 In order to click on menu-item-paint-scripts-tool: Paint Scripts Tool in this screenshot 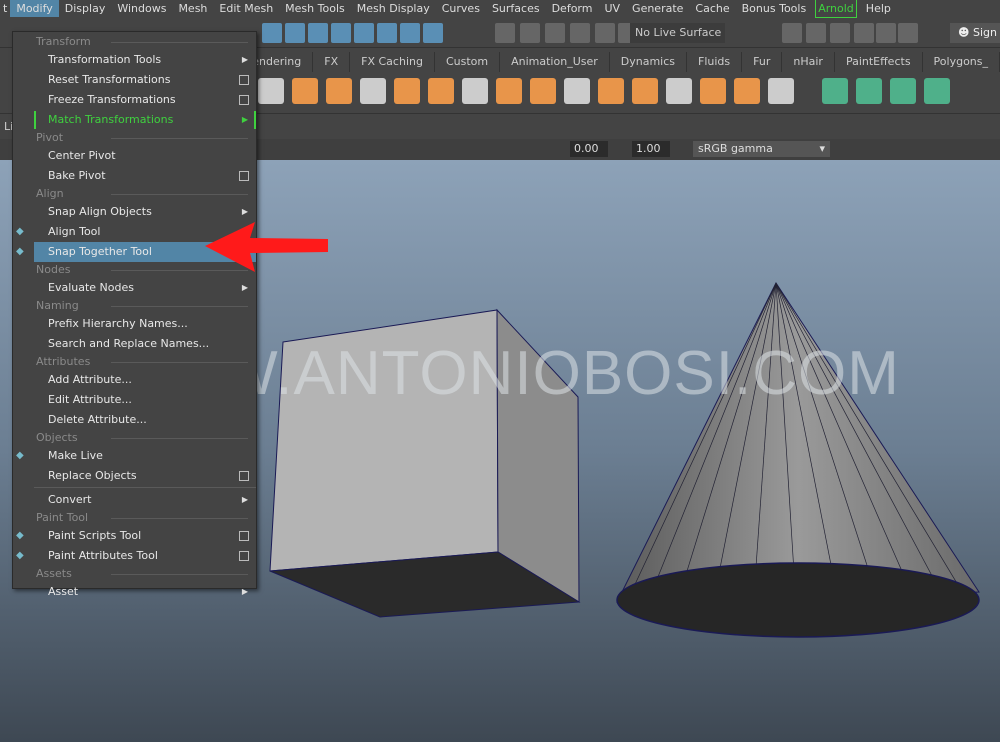, I will do `click(145, 536)`.